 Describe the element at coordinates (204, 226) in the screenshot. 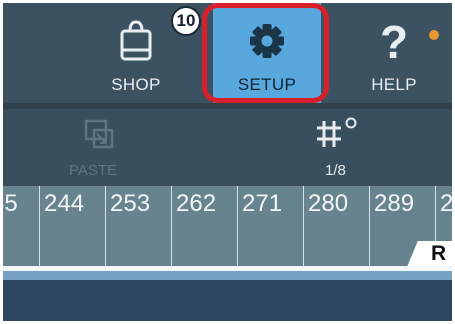

I see `ruler-cell: 262` at that location.